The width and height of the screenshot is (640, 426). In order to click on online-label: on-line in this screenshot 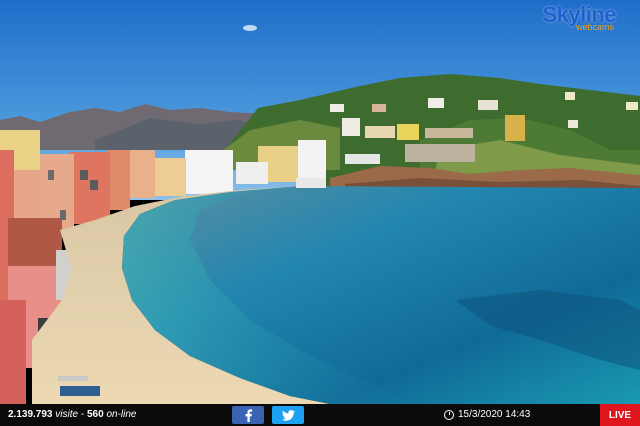, I will do `click(121, 414)`.